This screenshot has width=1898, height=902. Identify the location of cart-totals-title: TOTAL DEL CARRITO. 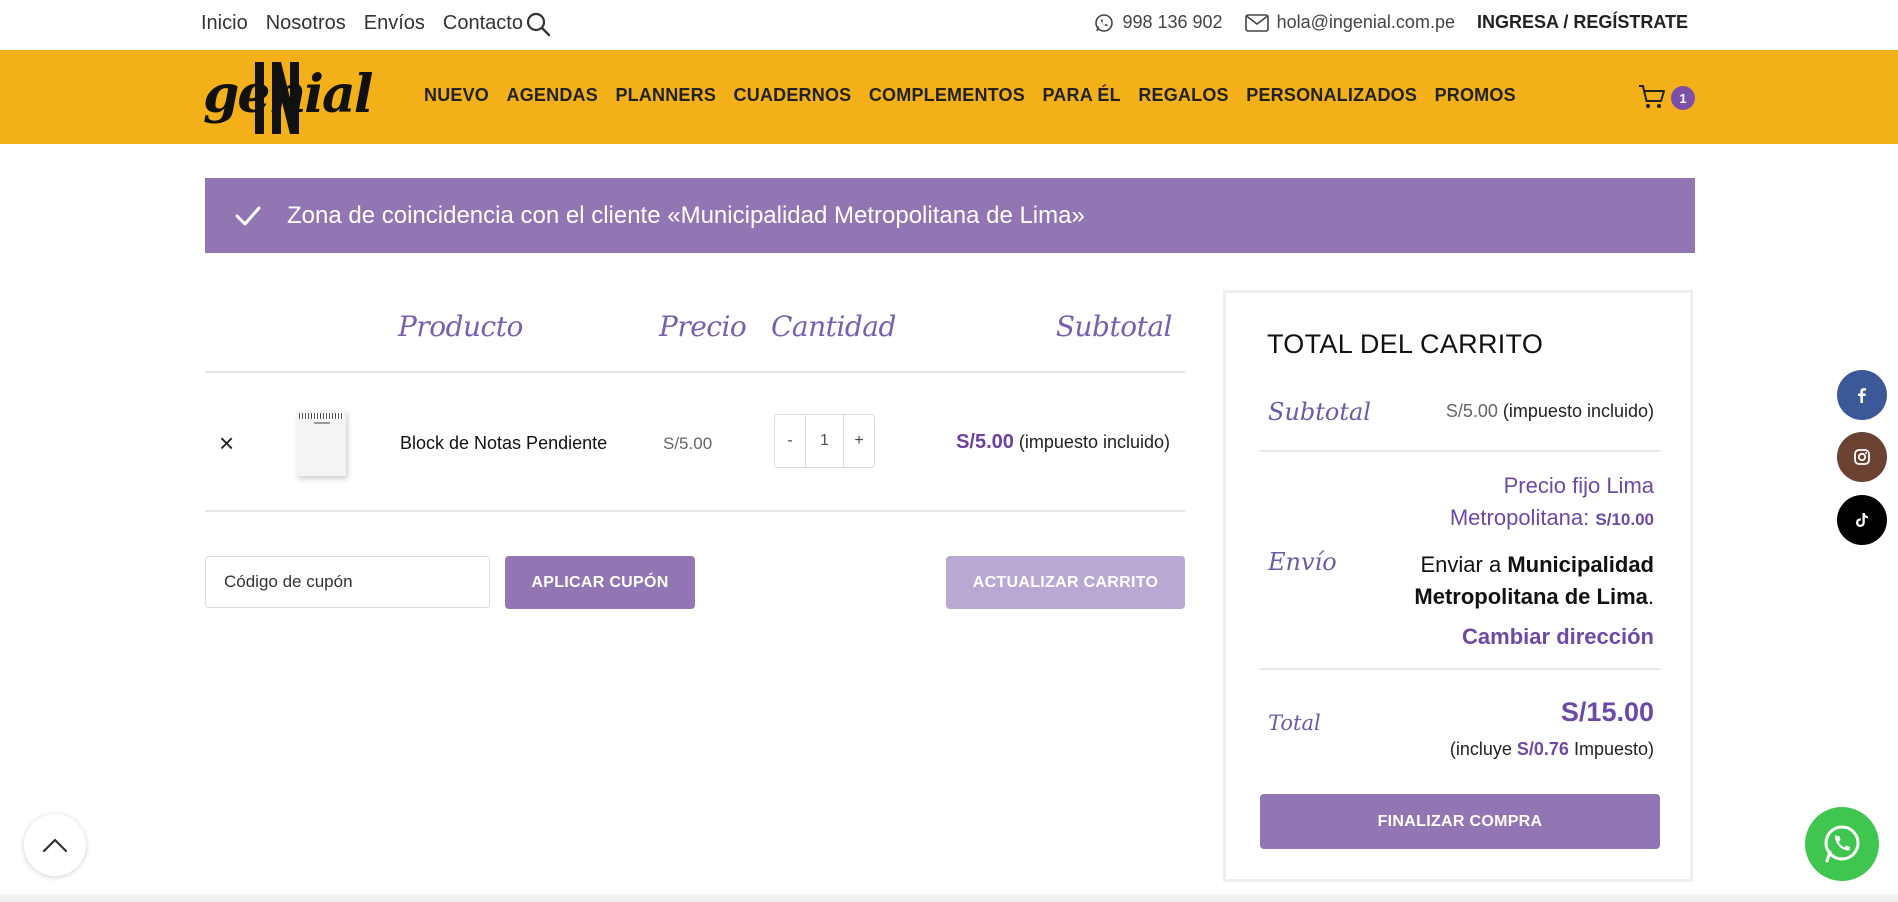
(1405, 344).